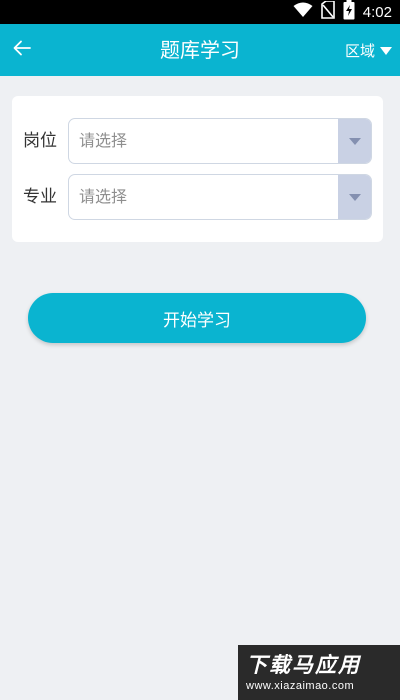 This screenshot has width=400, height=700. I want to click on page-title: 题库学习, so click(200, 50).